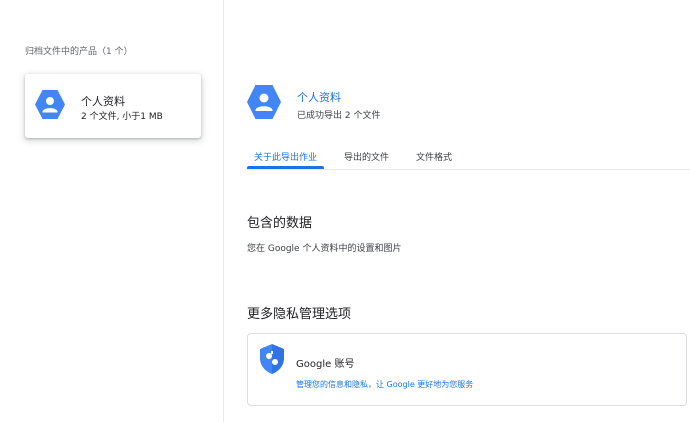  Describe the element at coordinates (285, 167) in the screenshot. I see `active-tab-indicator` at that location.